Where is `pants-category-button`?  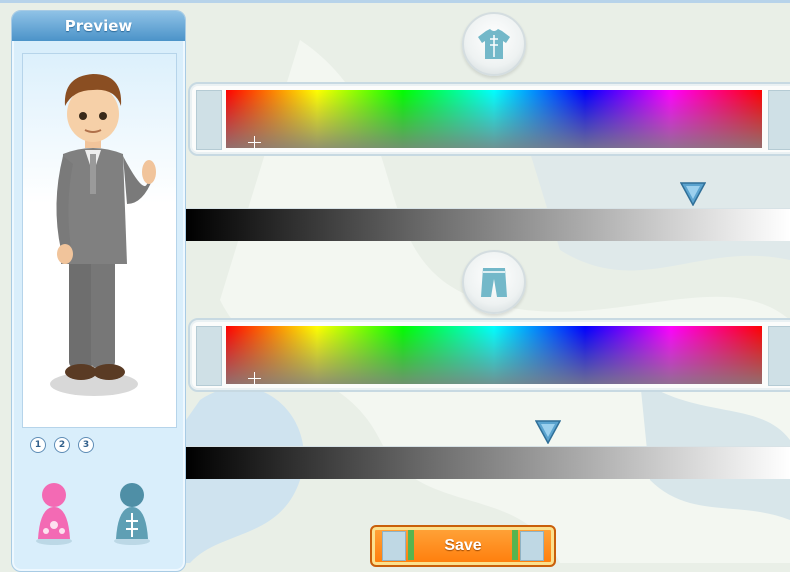 pants-category-button is located at coordinates (494, 282).